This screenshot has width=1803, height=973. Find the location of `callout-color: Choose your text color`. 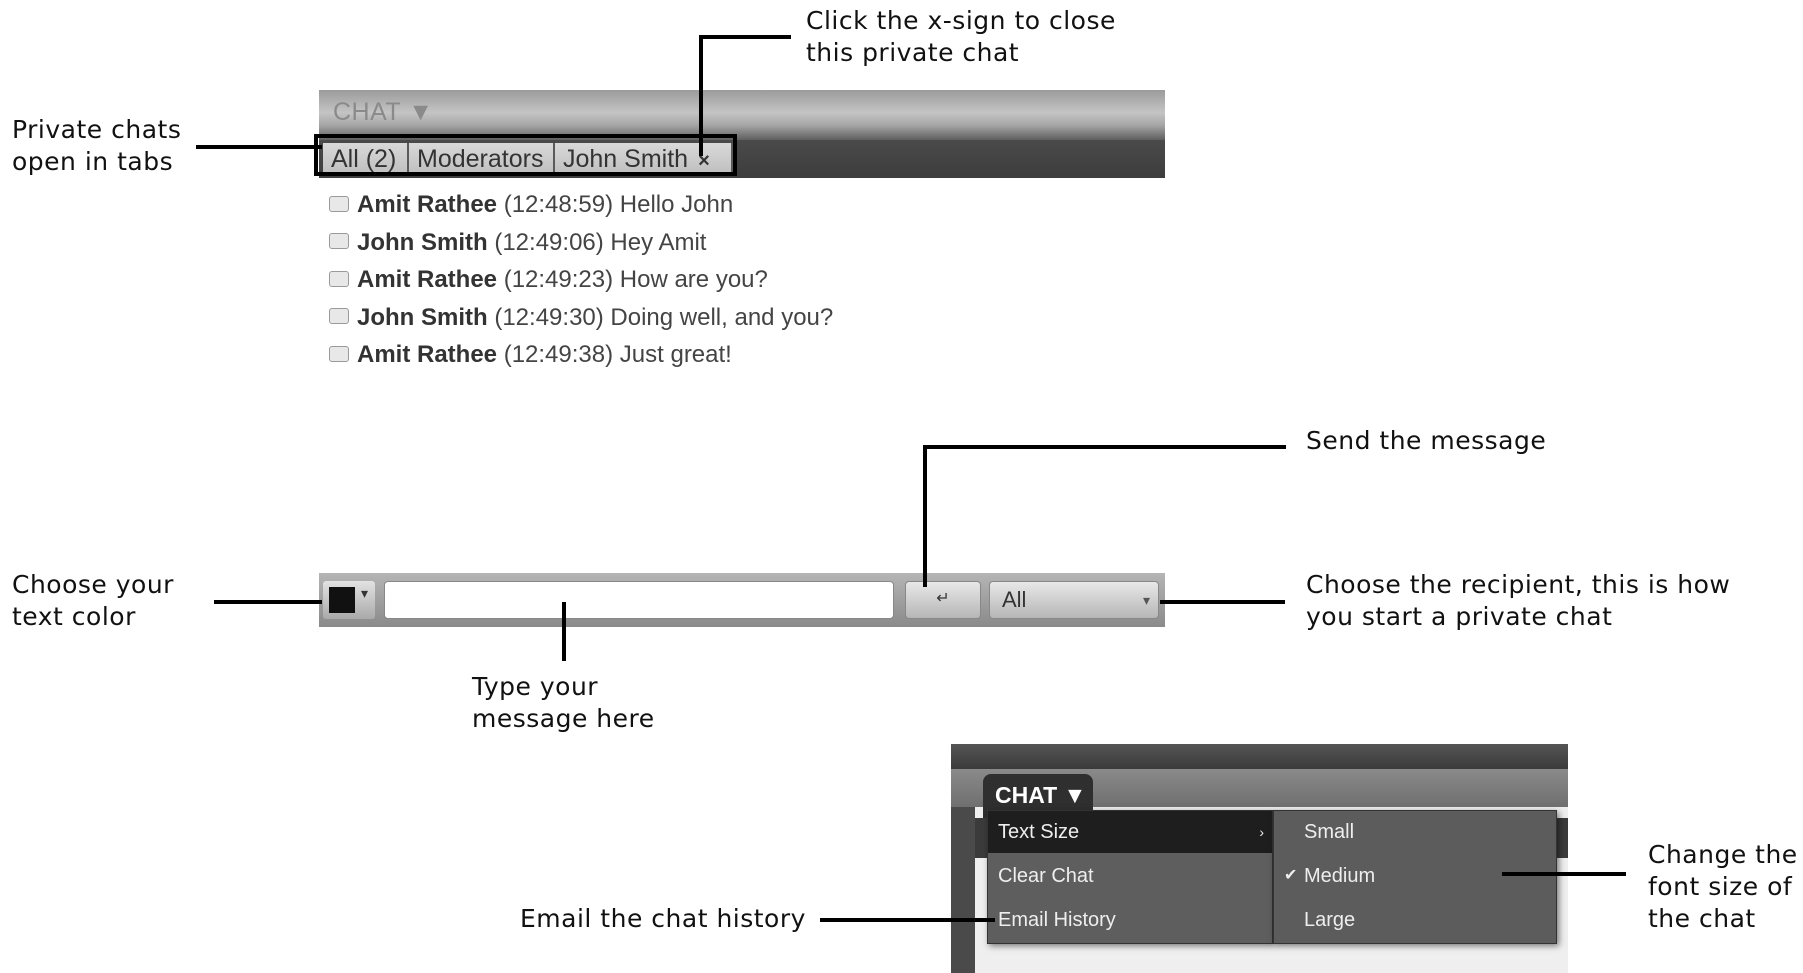

callout-color: Choose your text color is located at coordinates (93, 600).